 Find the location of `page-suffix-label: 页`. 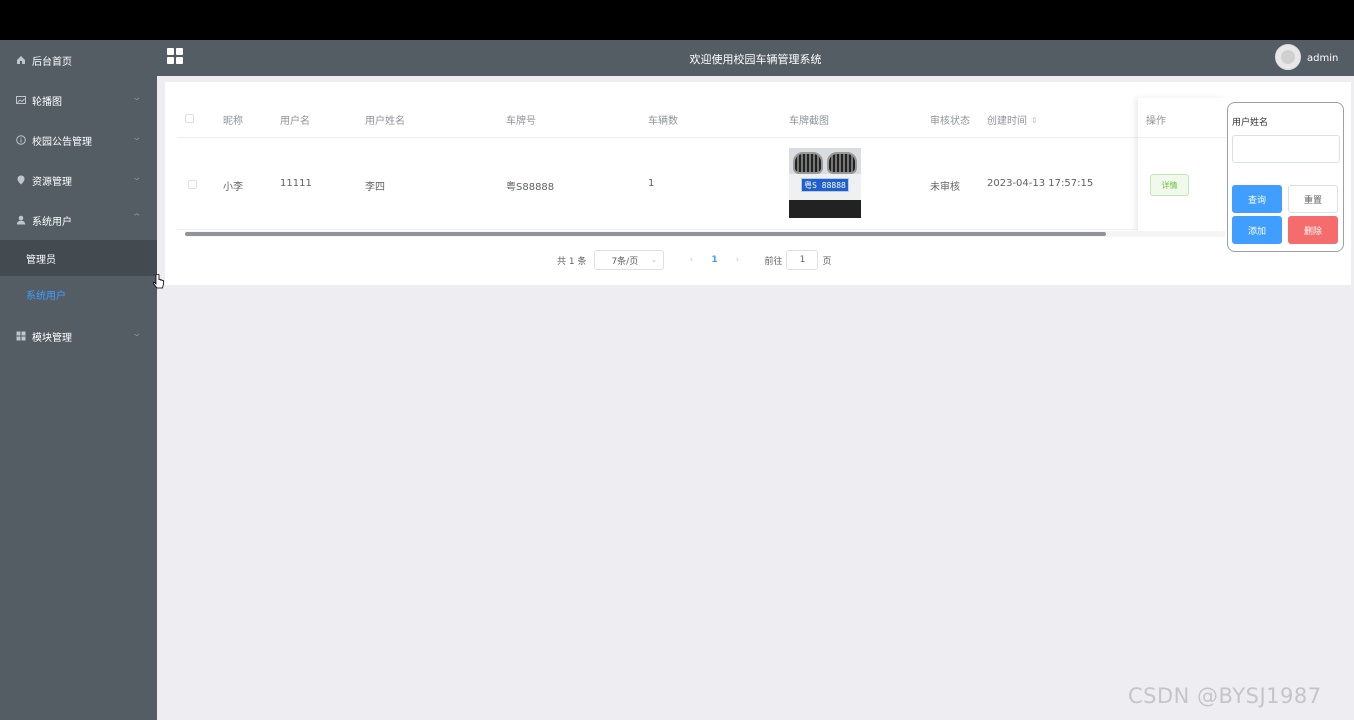

page-suffix-label: 页 is located at coordinates (827, 261).